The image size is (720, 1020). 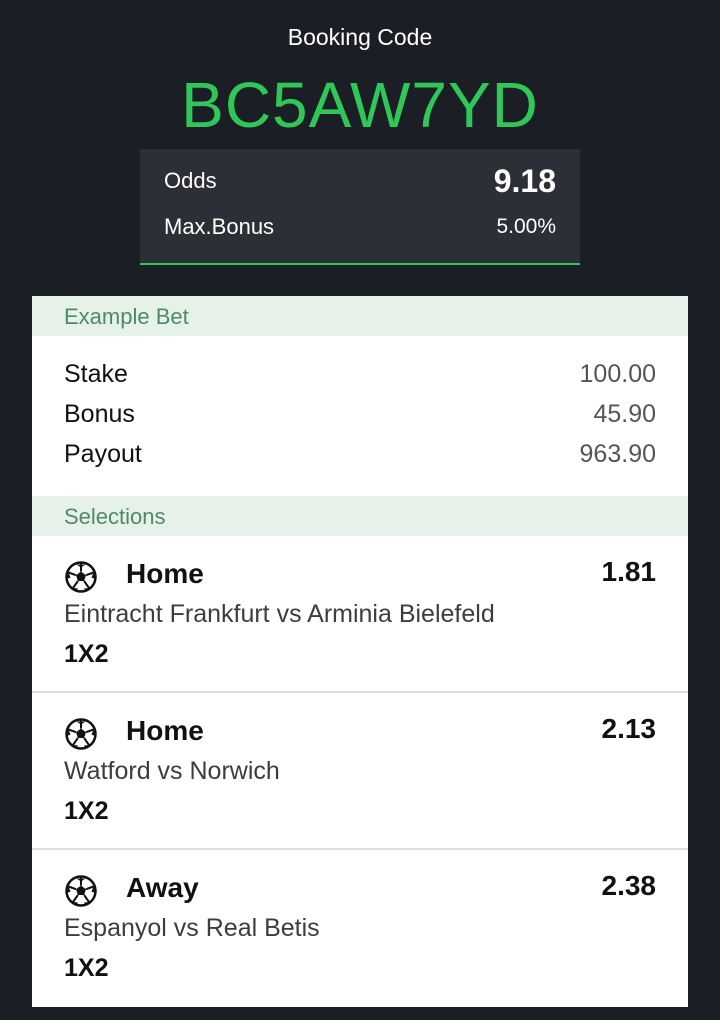 I want to click on selection-item: Home 2.13 Watford vs Norwich 1X2, so click(x=360, y=771).